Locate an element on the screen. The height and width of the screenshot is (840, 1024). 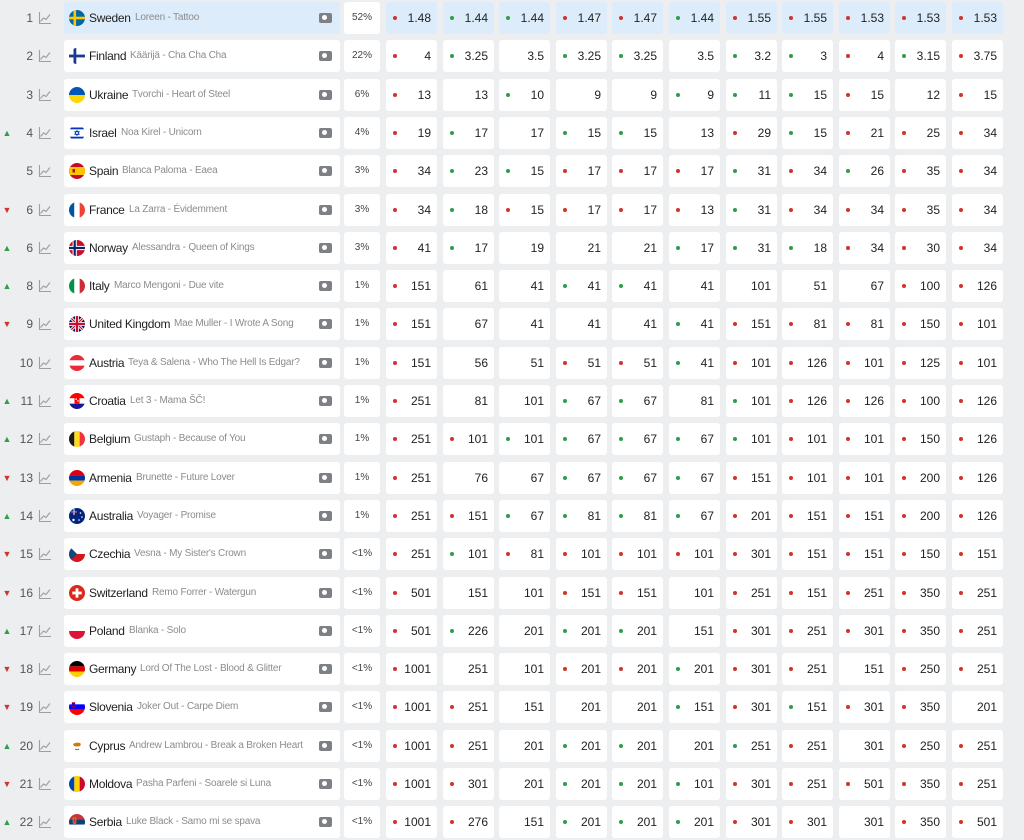
odds-cell: 76 is located at coordinates (468, 478).